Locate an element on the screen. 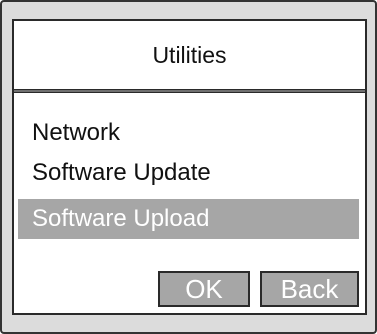 The width and height of the screenshot is (377, 334). ok-button: OK is located at coordinates (204, 289).